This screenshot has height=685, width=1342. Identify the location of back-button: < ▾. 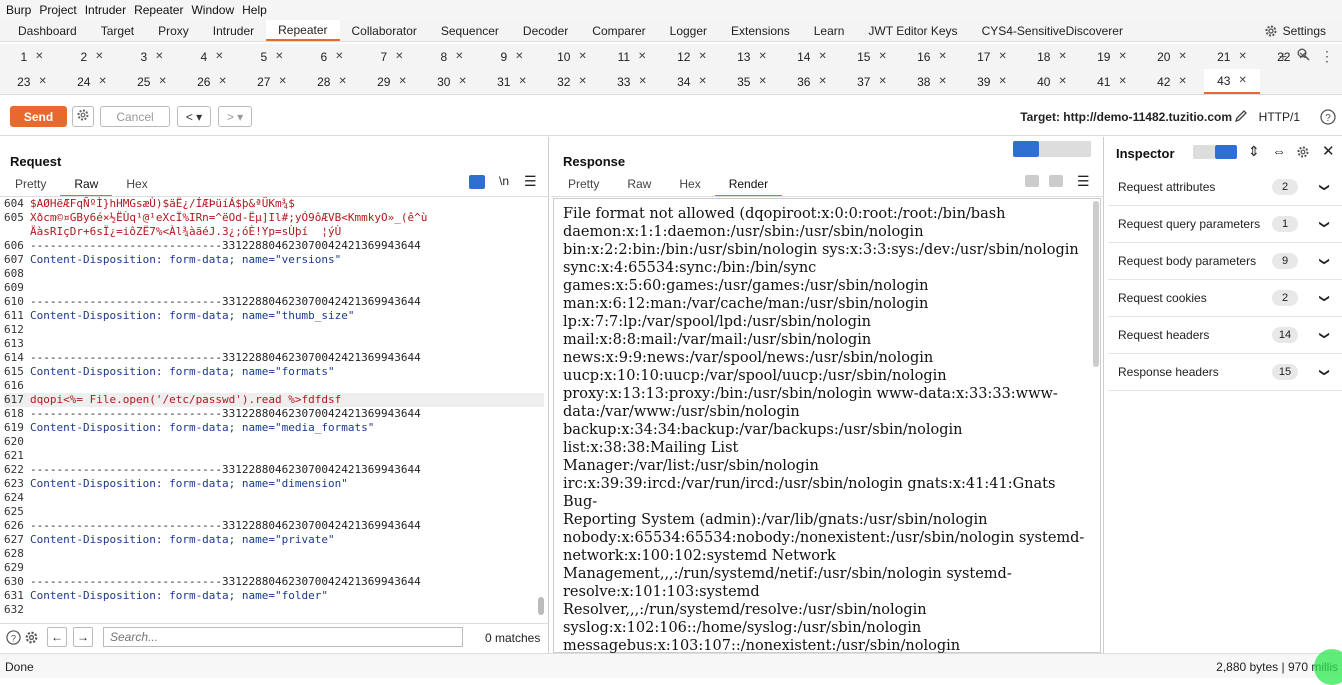
(194, 116).